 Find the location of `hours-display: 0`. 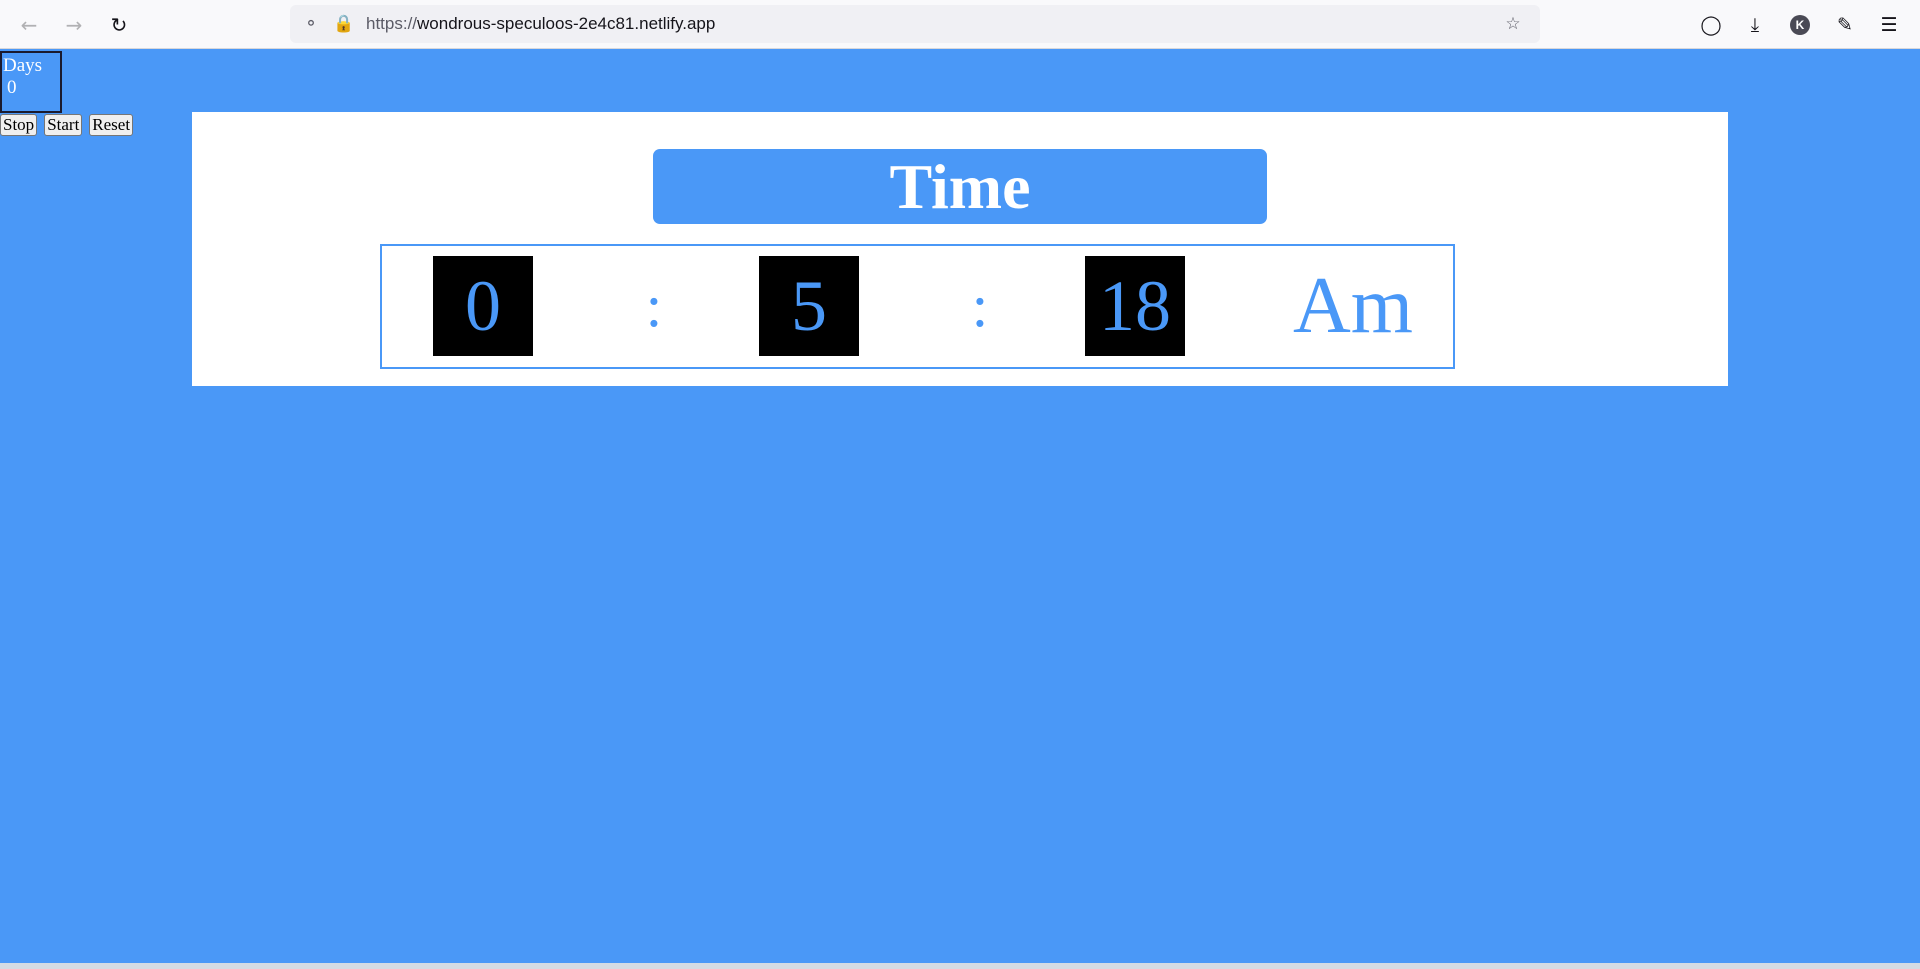

hours-display: 0 is located at coordinates (483, 306).